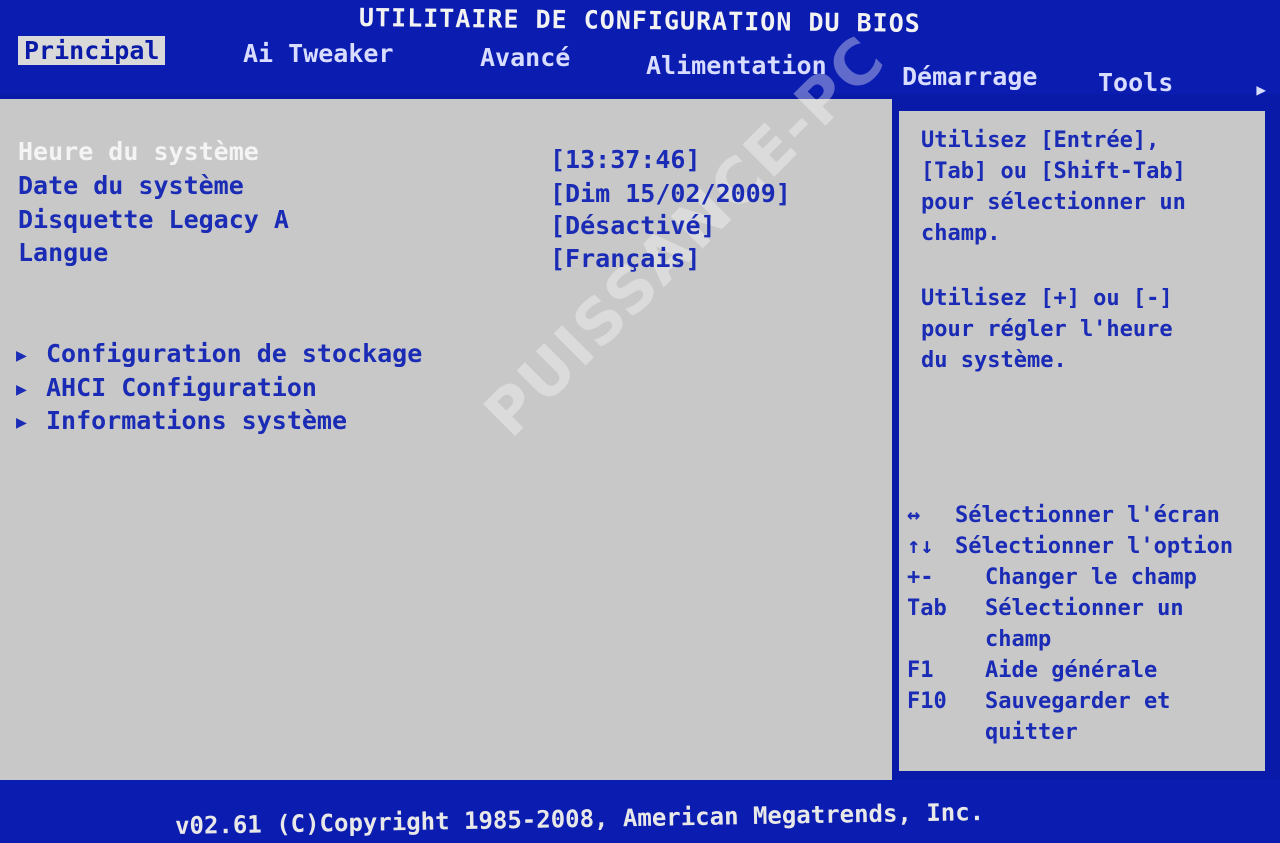 This screenshot has height=843, width=1280. Describe the element at coordinates (234, 353) in the screenshot. I see `submenu-label: Configuration de stockage` at that location.